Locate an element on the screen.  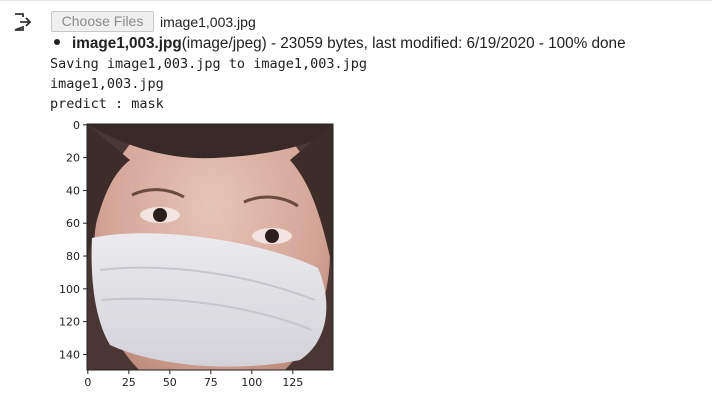
choose-files-button: Choose Files is located at coordinates (102, 21).